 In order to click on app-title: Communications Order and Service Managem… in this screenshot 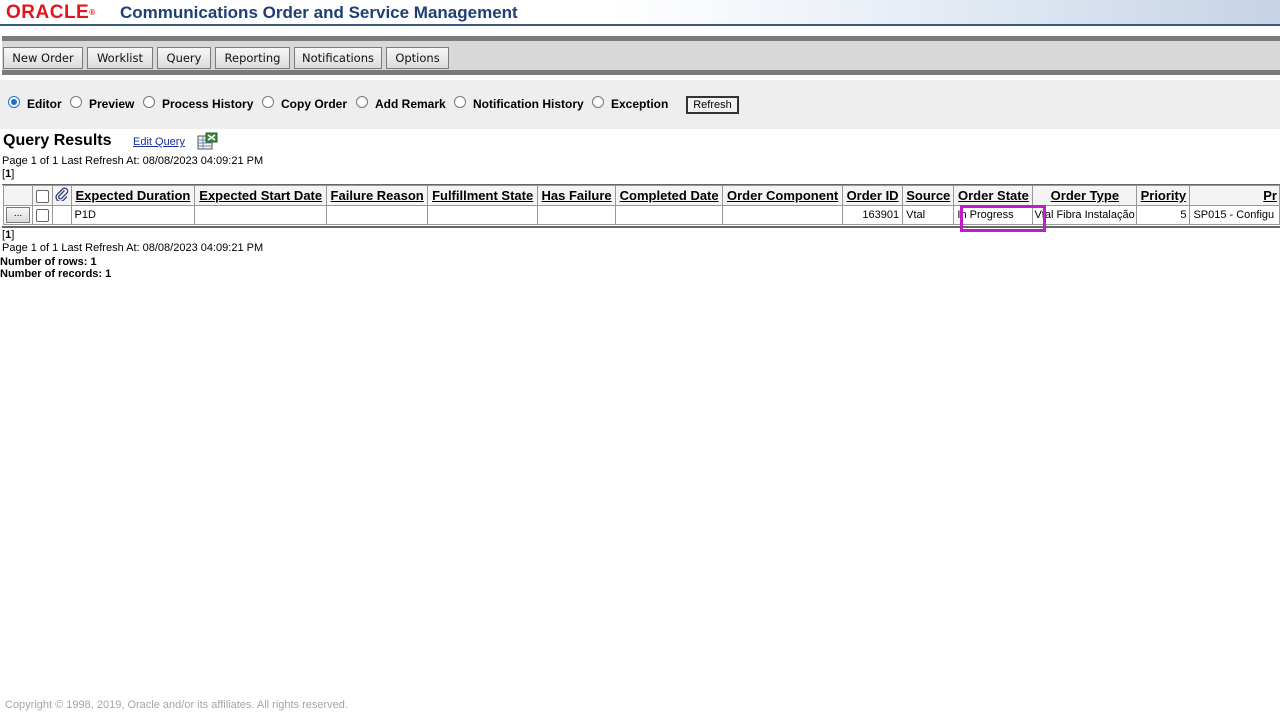, I will do `click(319, 12)`.